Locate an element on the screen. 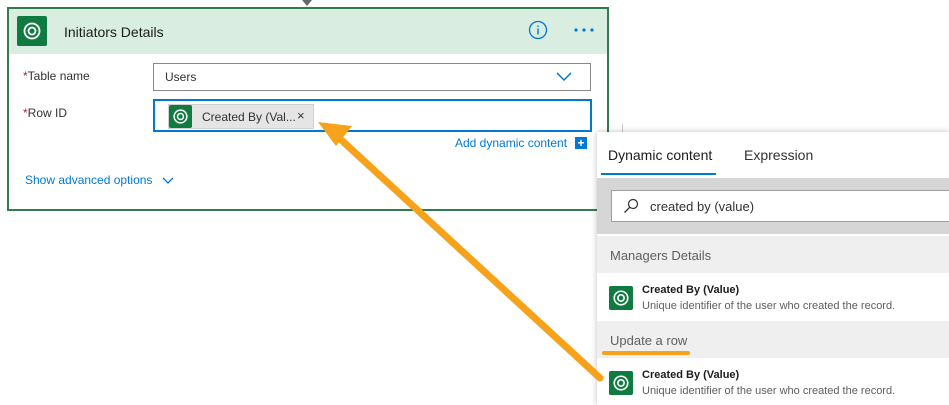  add-dynamic-content-link: Add dynamic content is located at coordinates (511, 143).